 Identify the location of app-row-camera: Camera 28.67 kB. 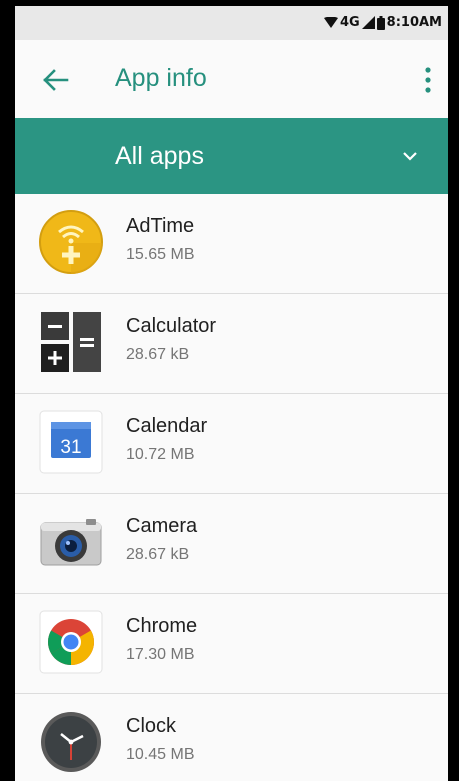
(231, 544).